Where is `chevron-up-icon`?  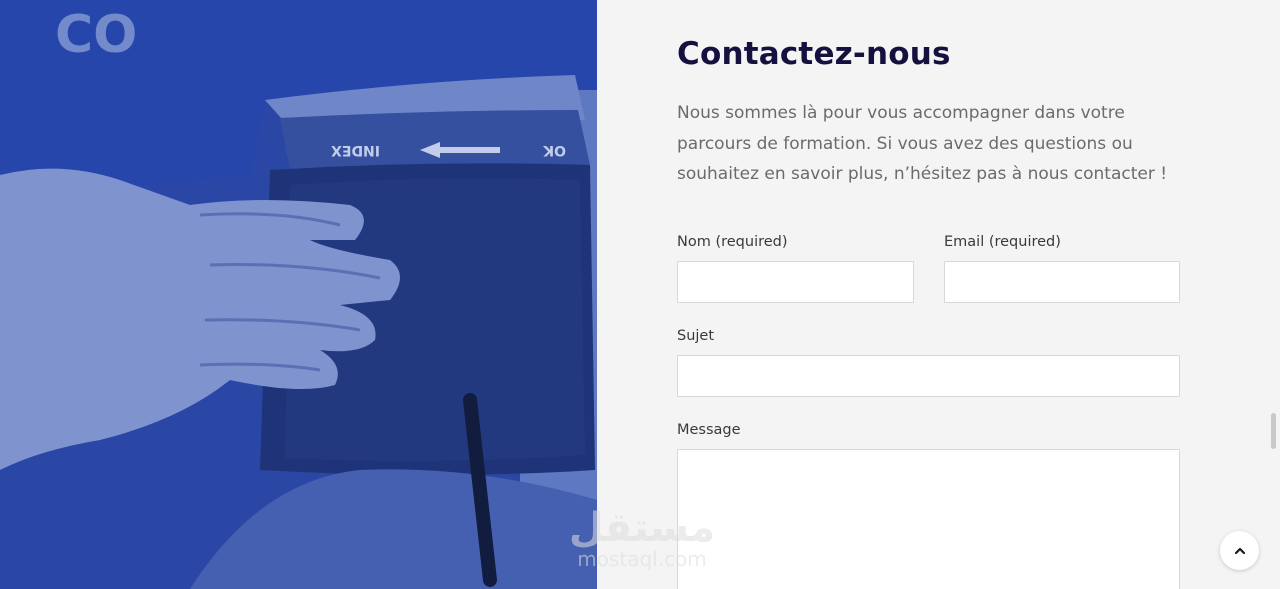 chevron-up-icon is located at coordinates (1239, 550).